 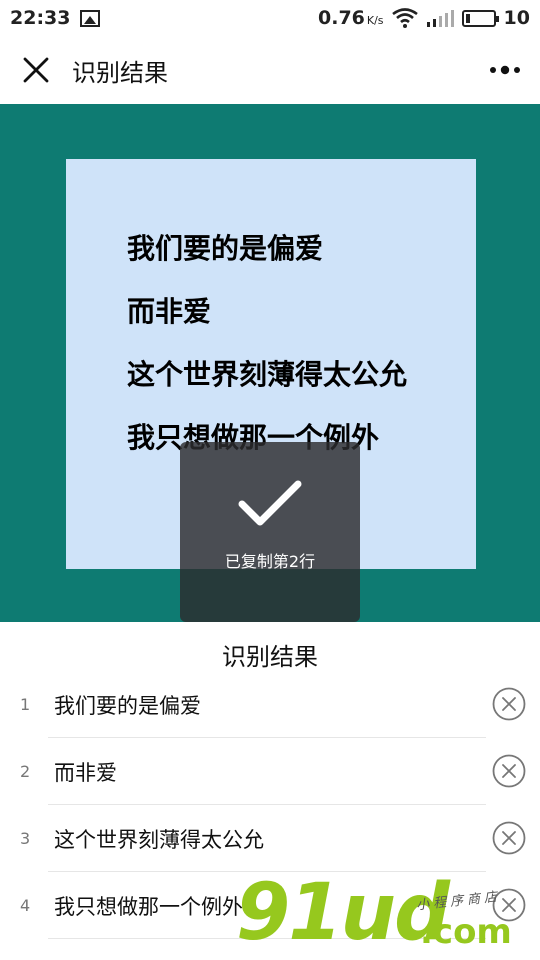 I want to click on battery-icon, so click(x=480, y=18).